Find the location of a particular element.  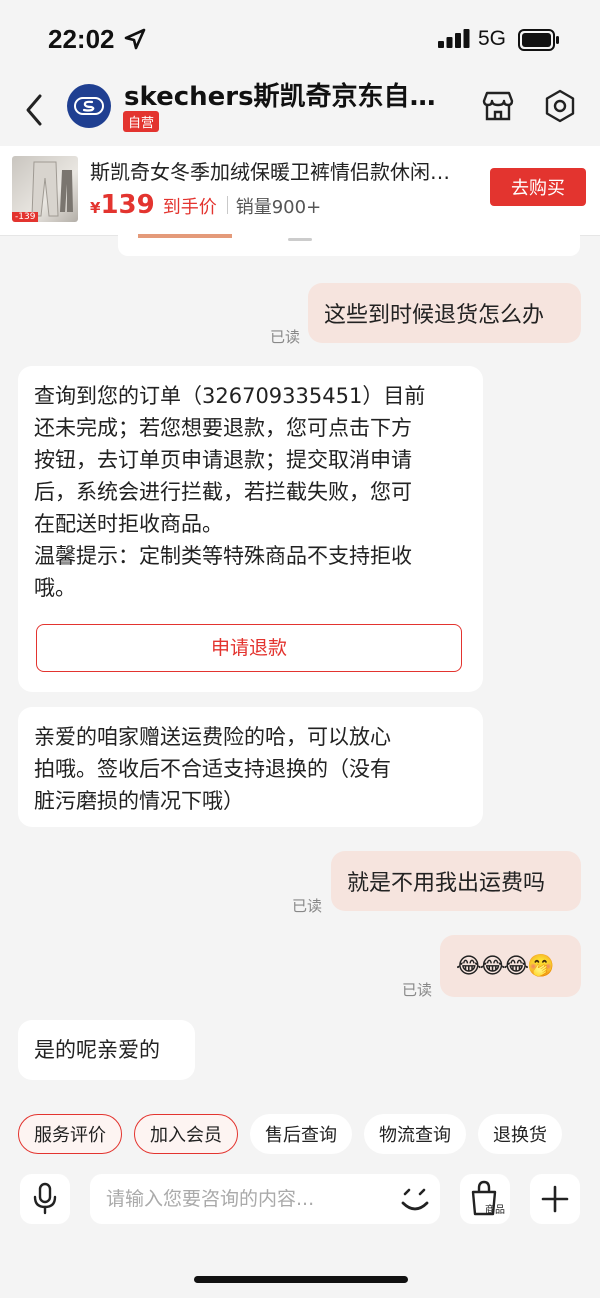

message-line: 拍哦。签收后不合适支持退换的（没有 is located at coordinates (212, 769).